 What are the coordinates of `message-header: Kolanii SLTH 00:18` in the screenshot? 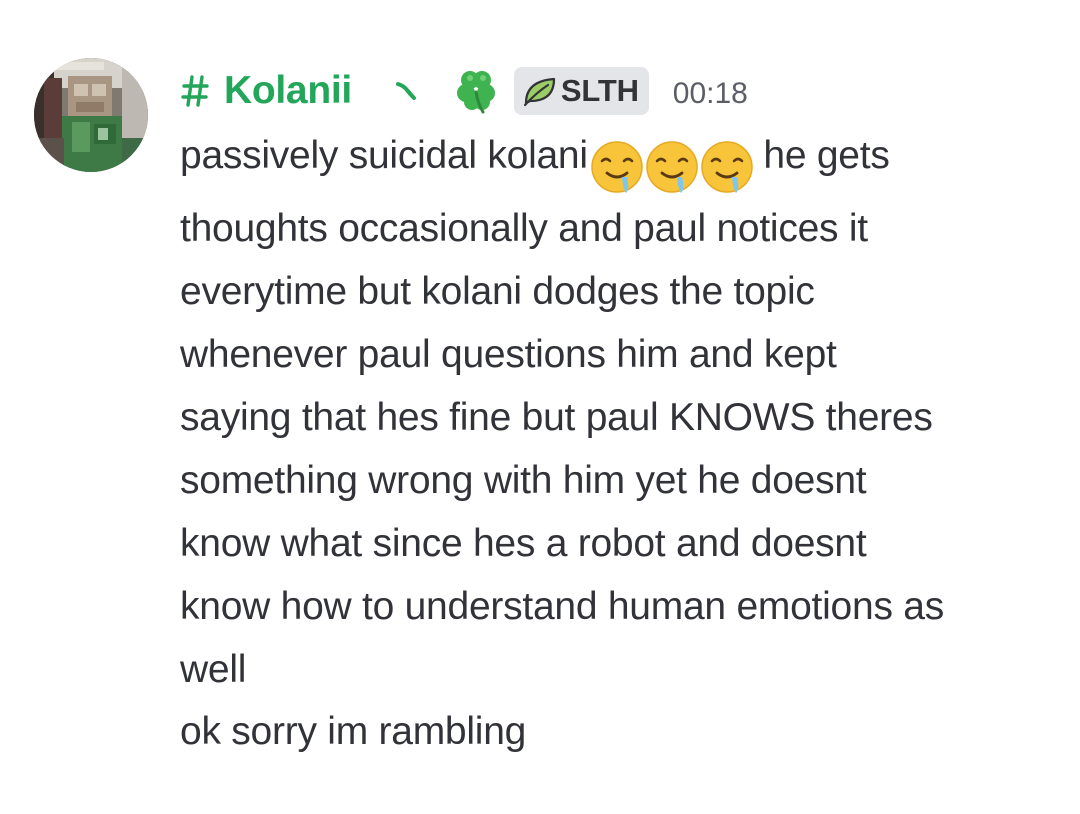 It's located at (464, 91).